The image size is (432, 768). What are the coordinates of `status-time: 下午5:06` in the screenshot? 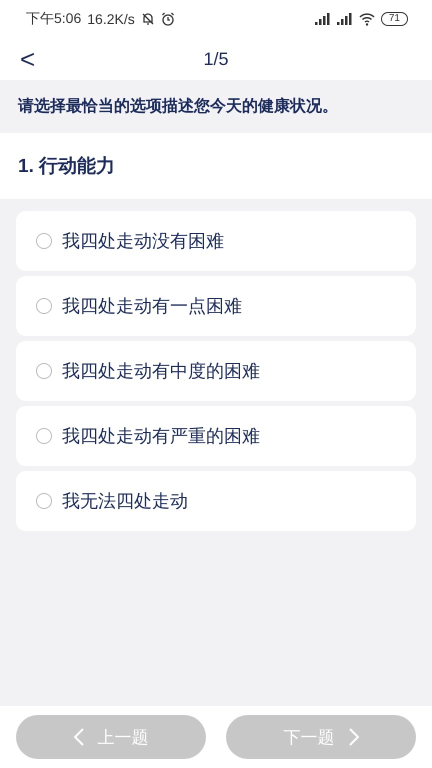 It's located at (54, 19).